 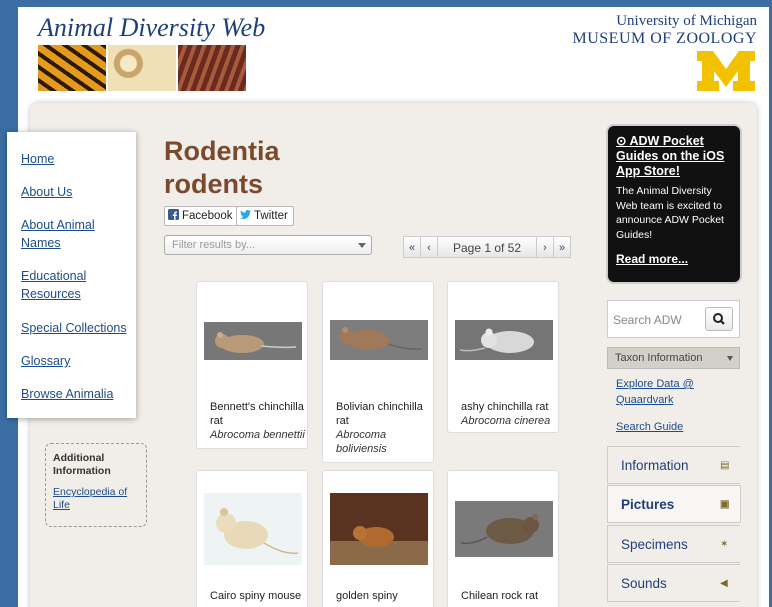 What do you see at coordinates (506, 421) in the screenshot?
I see `card-scientific-name: Abrocoma cinerea` at bounding box center [506, 421].